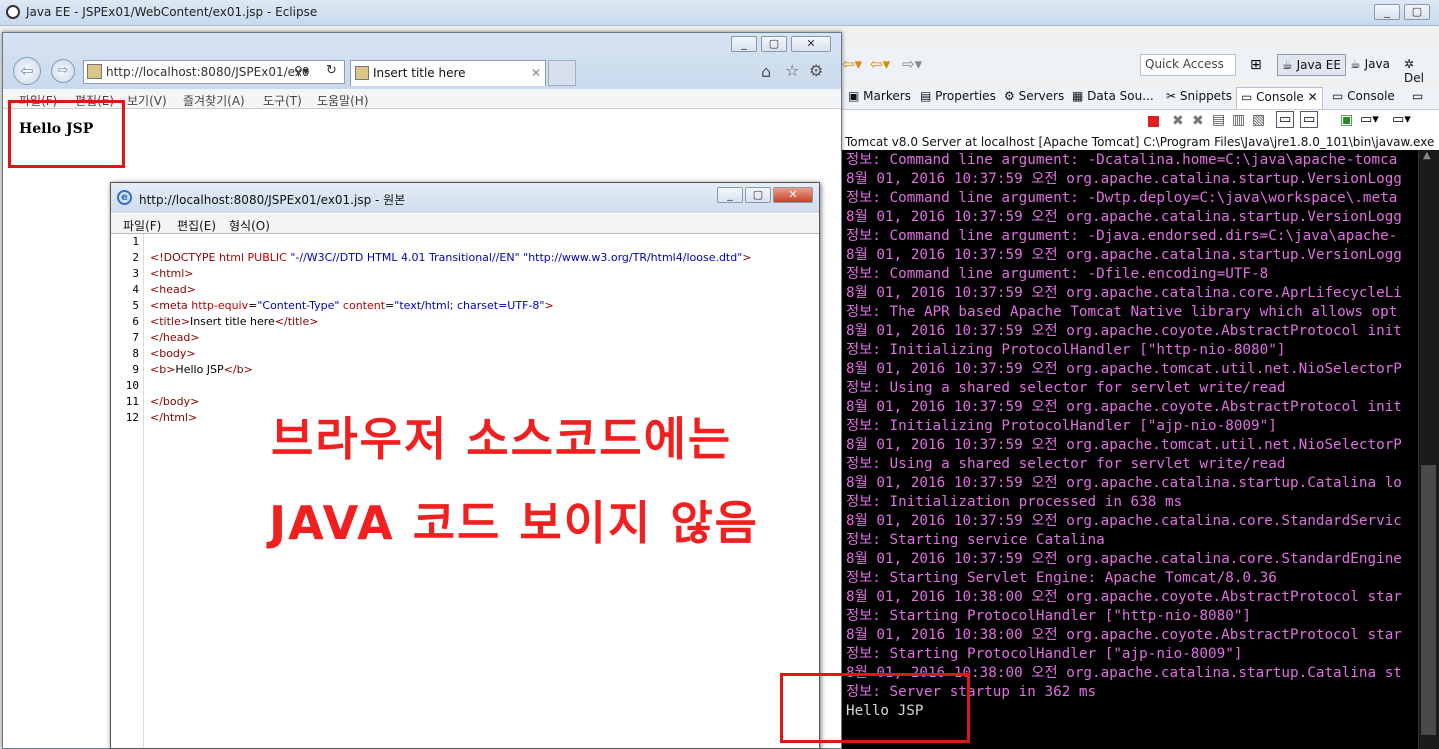 The image size is (1439, 749). I want to click on back-nav-icon: ⇦▾, so click(852, 64).